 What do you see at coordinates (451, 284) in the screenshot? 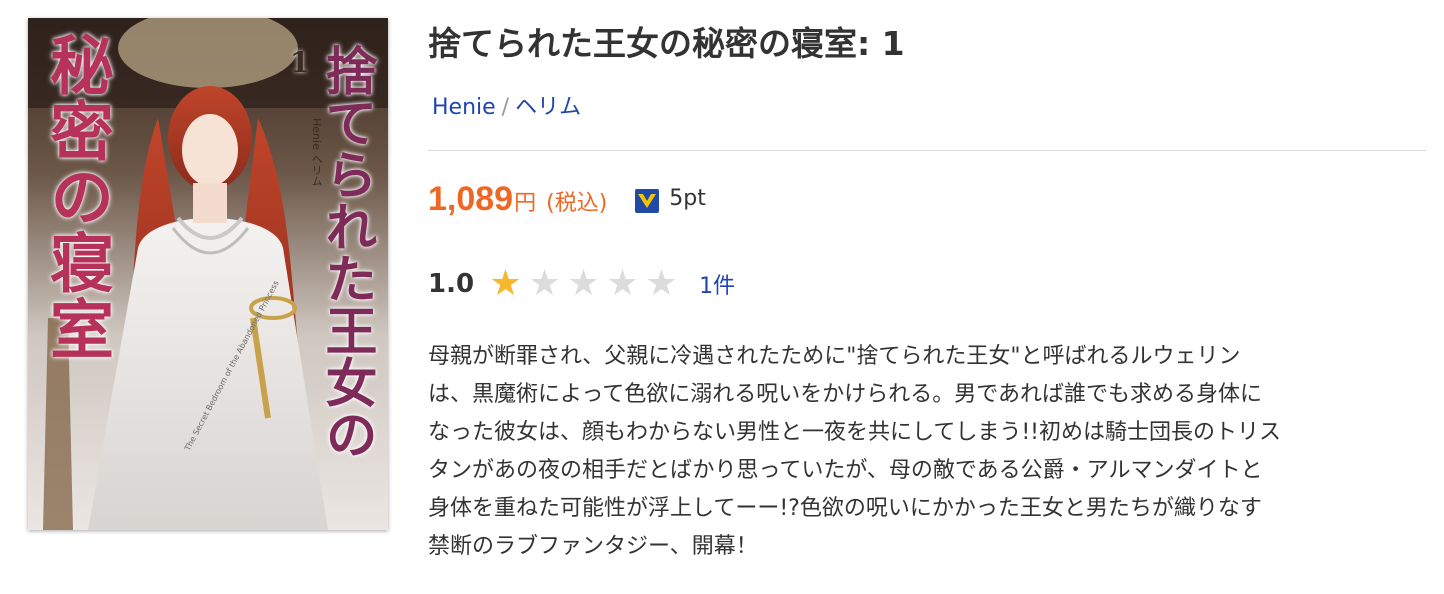
I see `rating-value: 1.0` at bounding box center [451, 284].